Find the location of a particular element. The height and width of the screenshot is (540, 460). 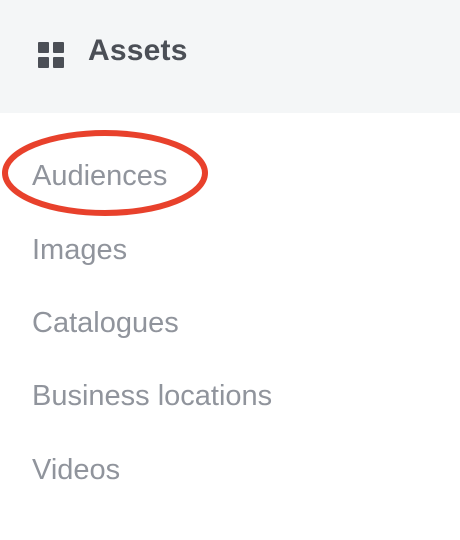

menu-item-images: Images is located at coordinates (79, 250).